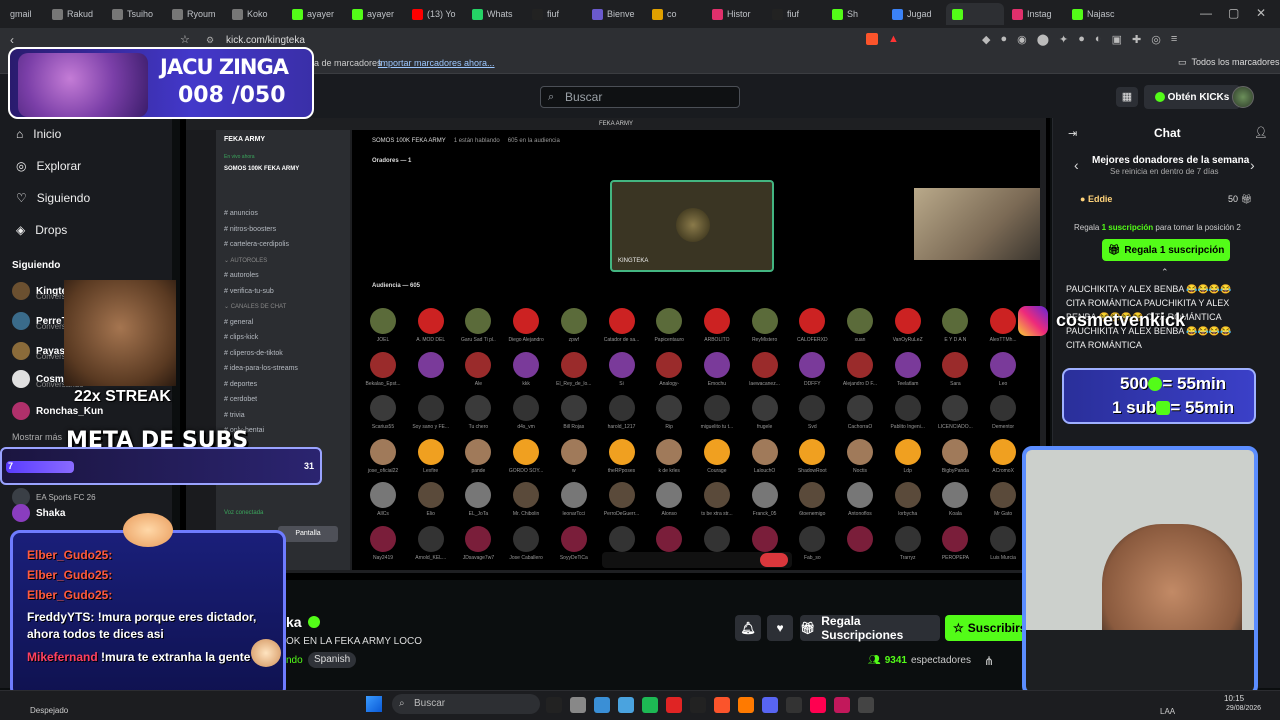 The image size is (1280, 720). What do you see at coordinates (240, 399) in the screenshot?
I see `discord-channel: # cerdobet` at bounding box center [240, 399].